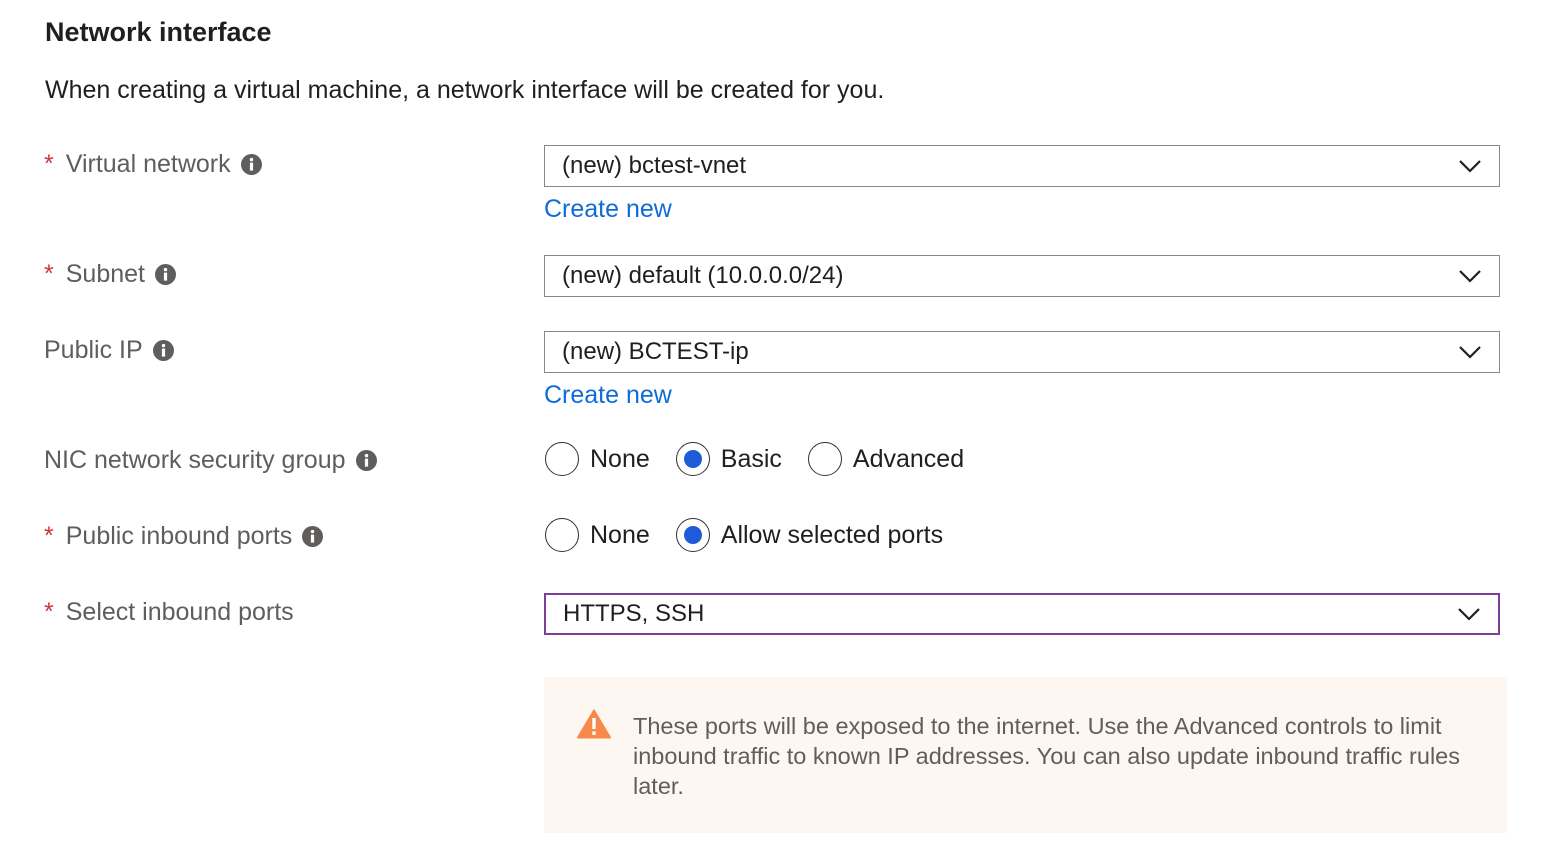 The image size is (1558, 855). I want to click on radio-label: Allow selected ports, so click(832, 534).